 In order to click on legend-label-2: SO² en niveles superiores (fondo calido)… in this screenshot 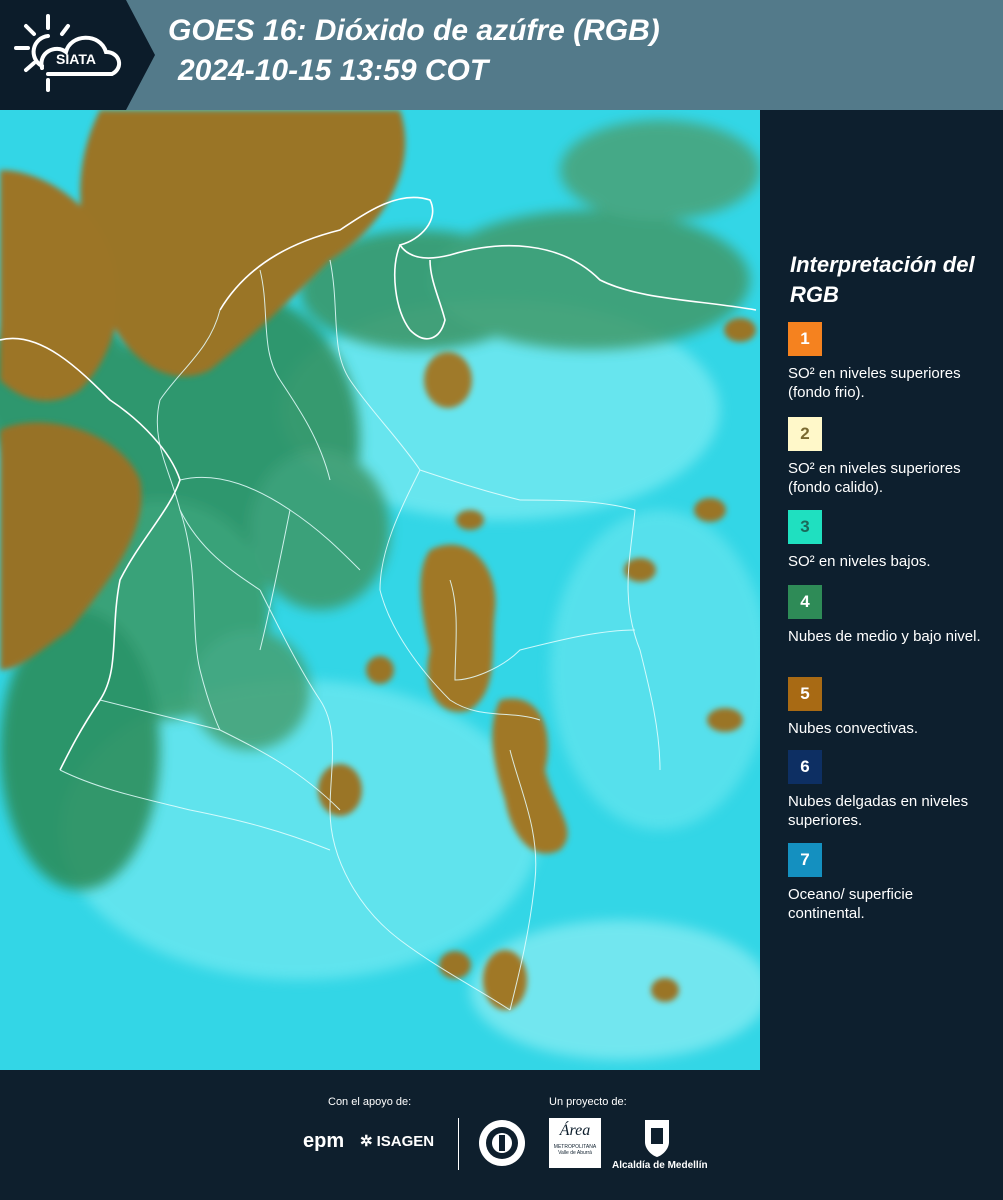, I will do `click(874, 478)`.